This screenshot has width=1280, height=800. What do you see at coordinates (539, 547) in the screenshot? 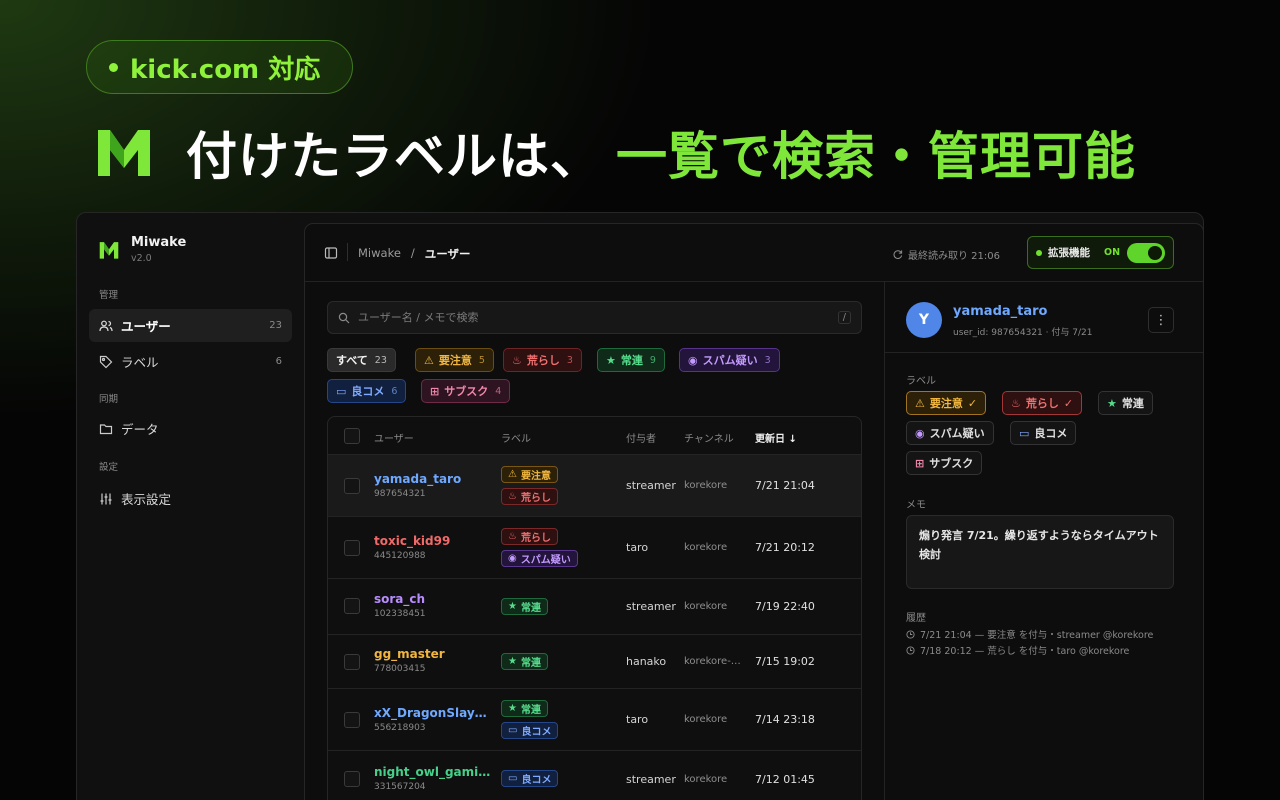
I see `row-labels: ♨ 荒らし ◉ スパム疑い` at bounding box center [539, 547].